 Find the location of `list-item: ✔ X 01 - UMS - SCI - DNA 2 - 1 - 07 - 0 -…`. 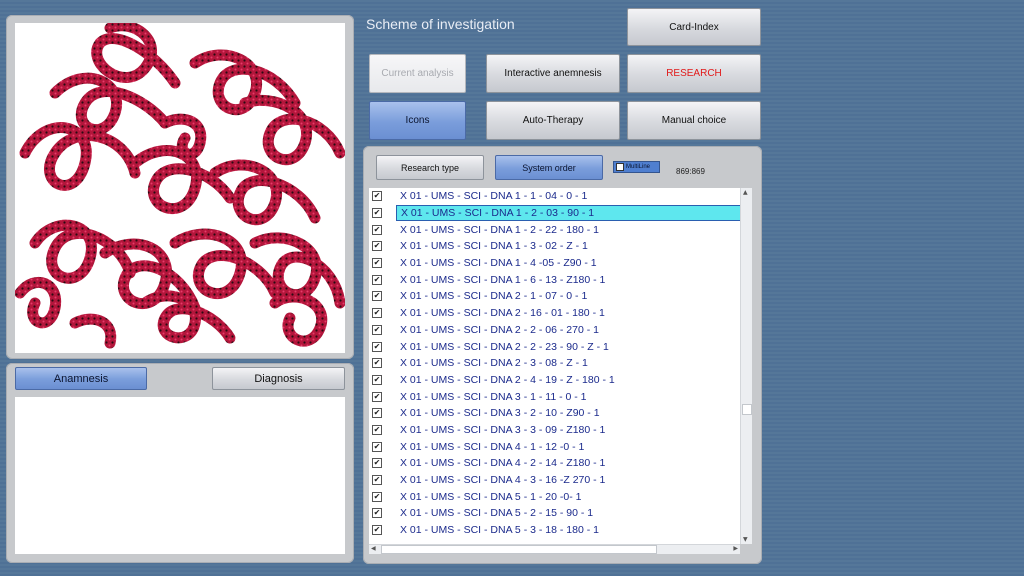

list-item: ✔ X 01 - UMS - SCI - DNA 2 - 1 - 07 - 0 -… is located at coordinates (560, 296).